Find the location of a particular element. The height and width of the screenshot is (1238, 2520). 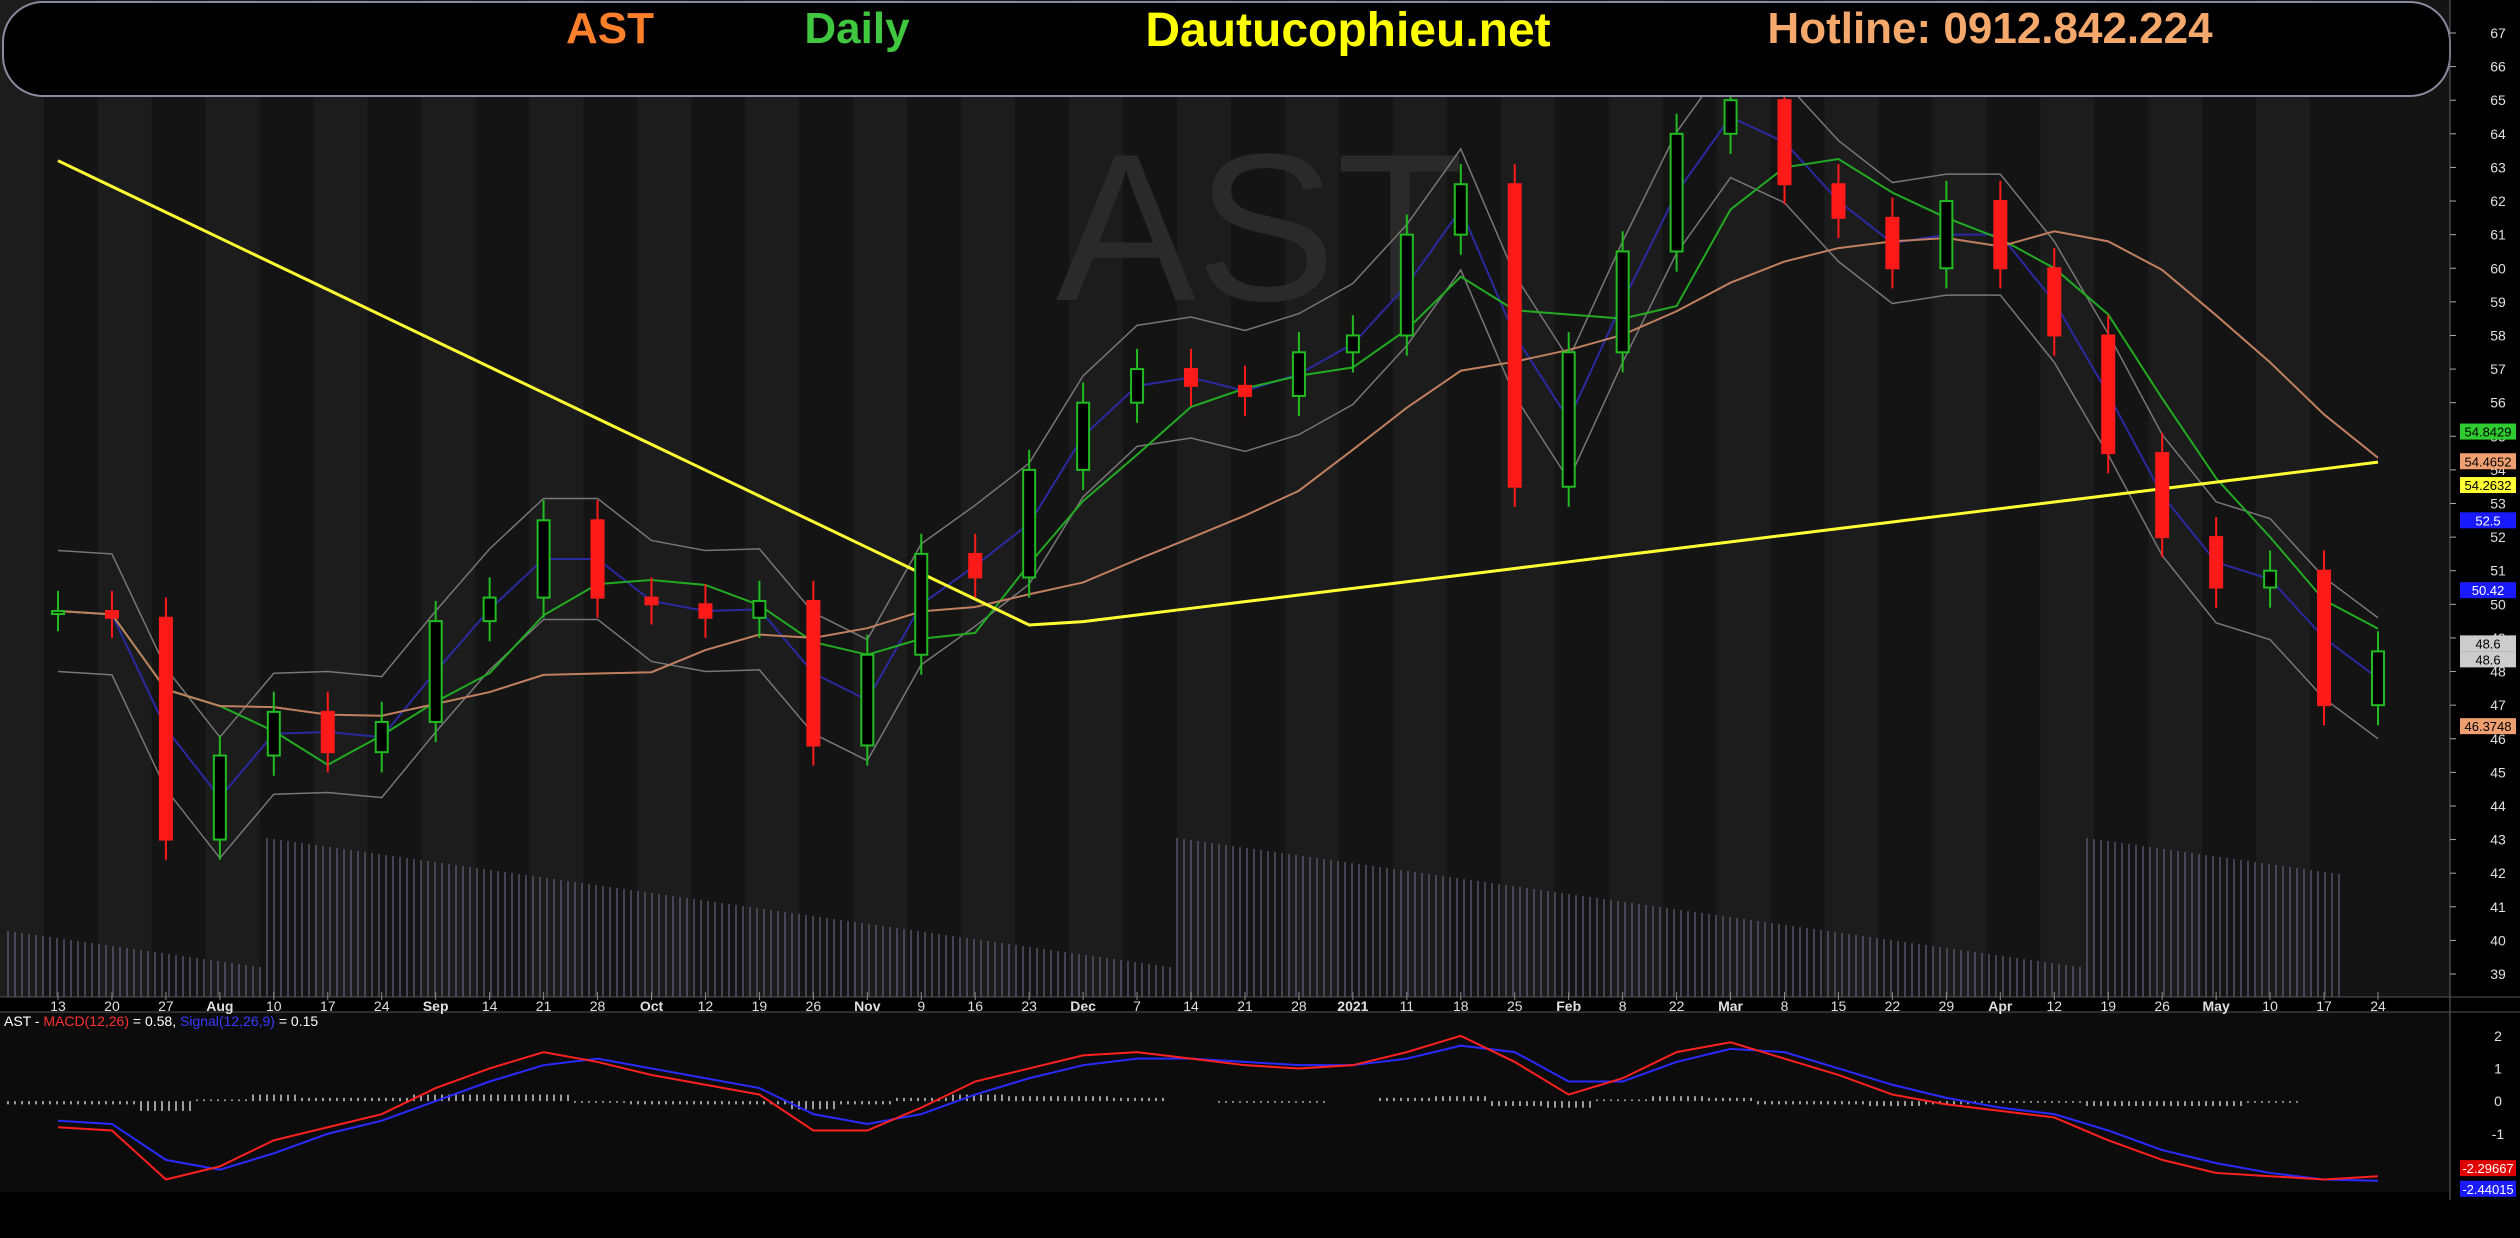

time-tick-label: Dec is located at coordinates (1083, 1006).